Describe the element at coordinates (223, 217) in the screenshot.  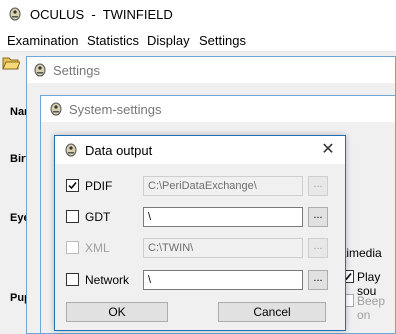
I see `gdt-path-field: \` at that location.